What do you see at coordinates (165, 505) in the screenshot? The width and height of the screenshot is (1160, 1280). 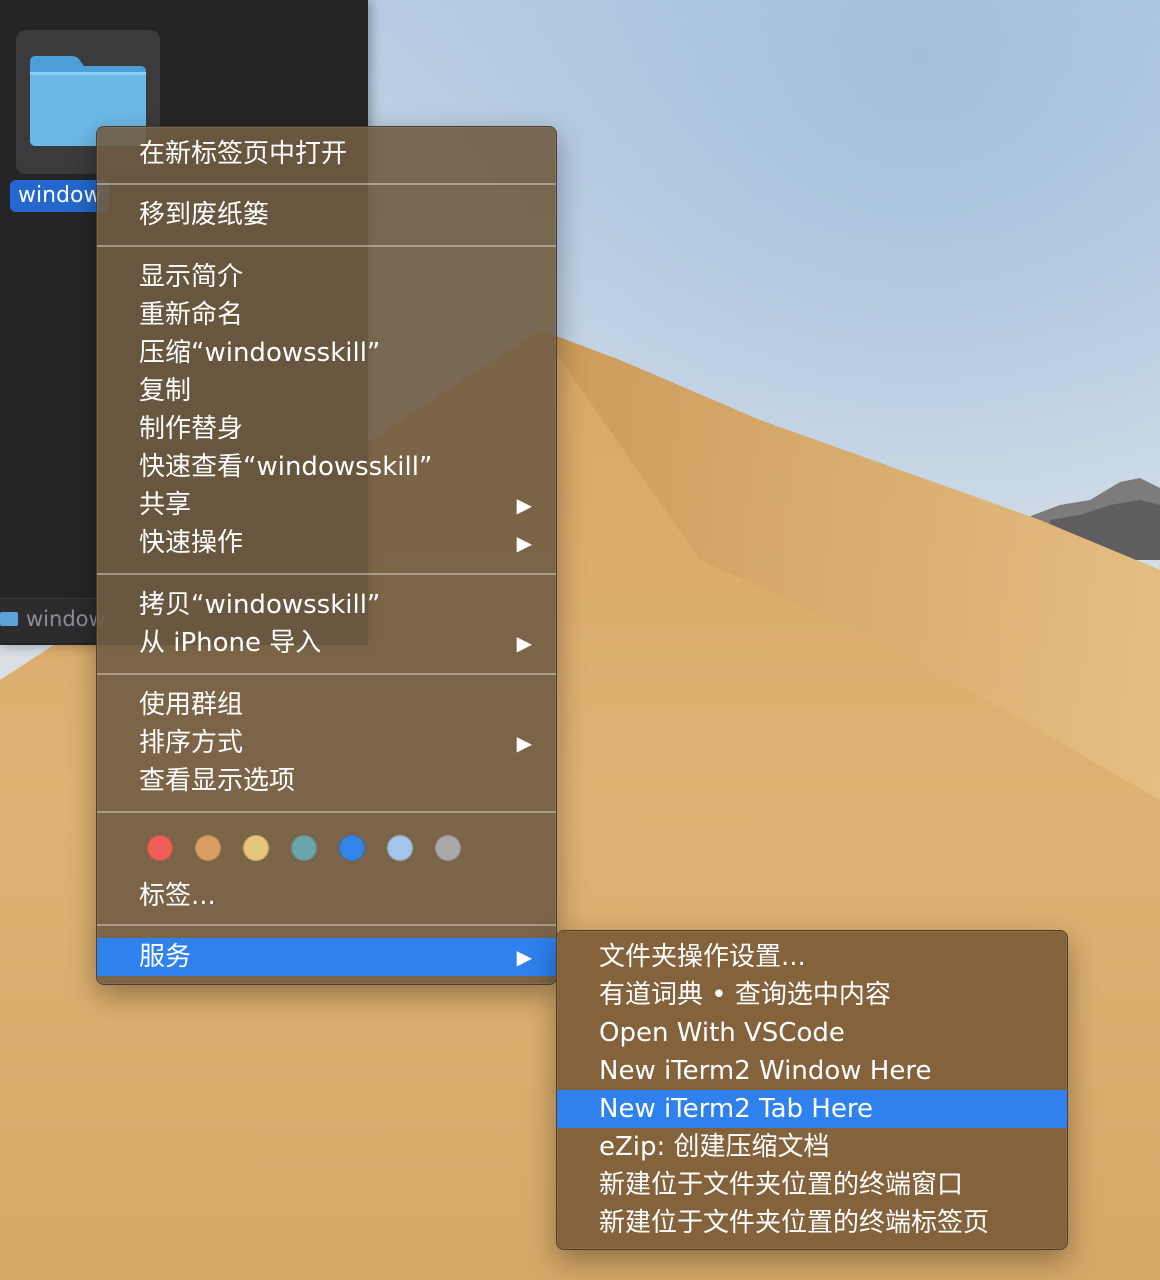 I see `menu-item-label: 共享` at bounding box center [165, 505].